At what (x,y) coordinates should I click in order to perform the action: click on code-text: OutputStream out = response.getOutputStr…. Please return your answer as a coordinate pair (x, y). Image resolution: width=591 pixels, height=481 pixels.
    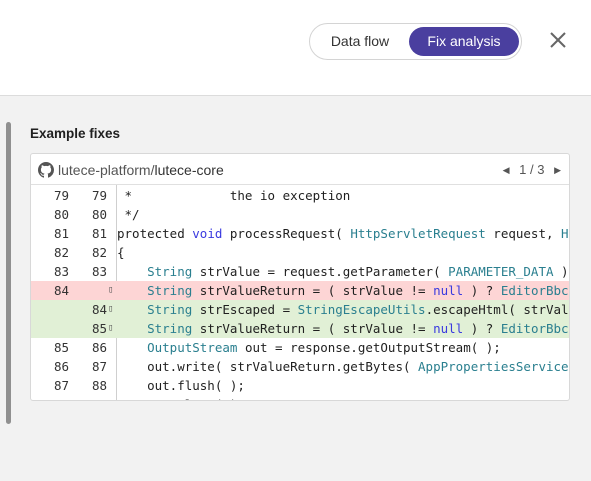
    Looking at the image, I should click on (309, 347).